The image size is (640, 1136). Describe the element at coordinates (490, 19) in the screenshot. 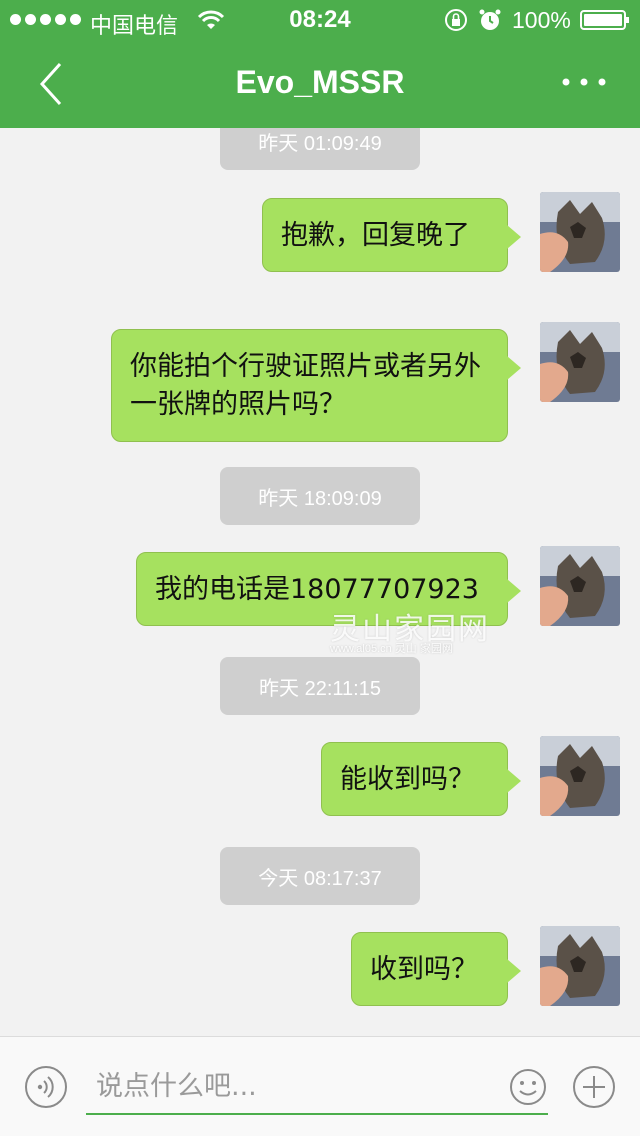

I see `alarm-icon` at that location.